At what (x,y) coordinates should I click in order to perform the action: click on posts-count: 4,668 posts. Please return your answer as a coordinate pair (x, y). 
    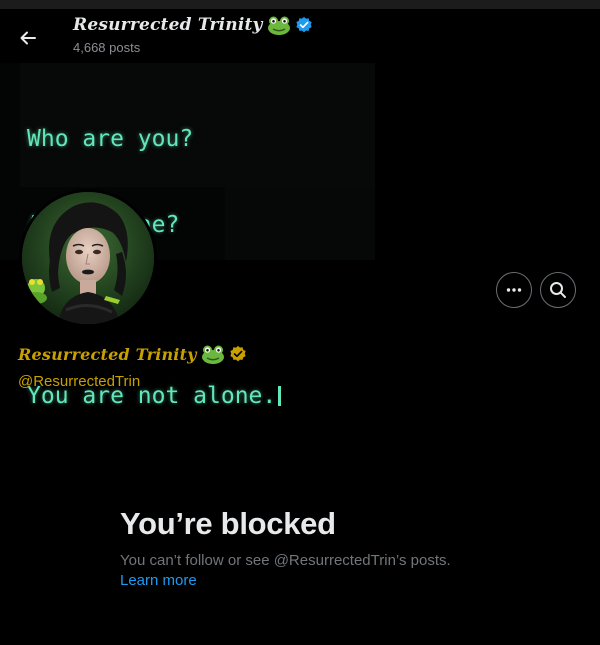
    Looking at the image, I should click on (107, 47).